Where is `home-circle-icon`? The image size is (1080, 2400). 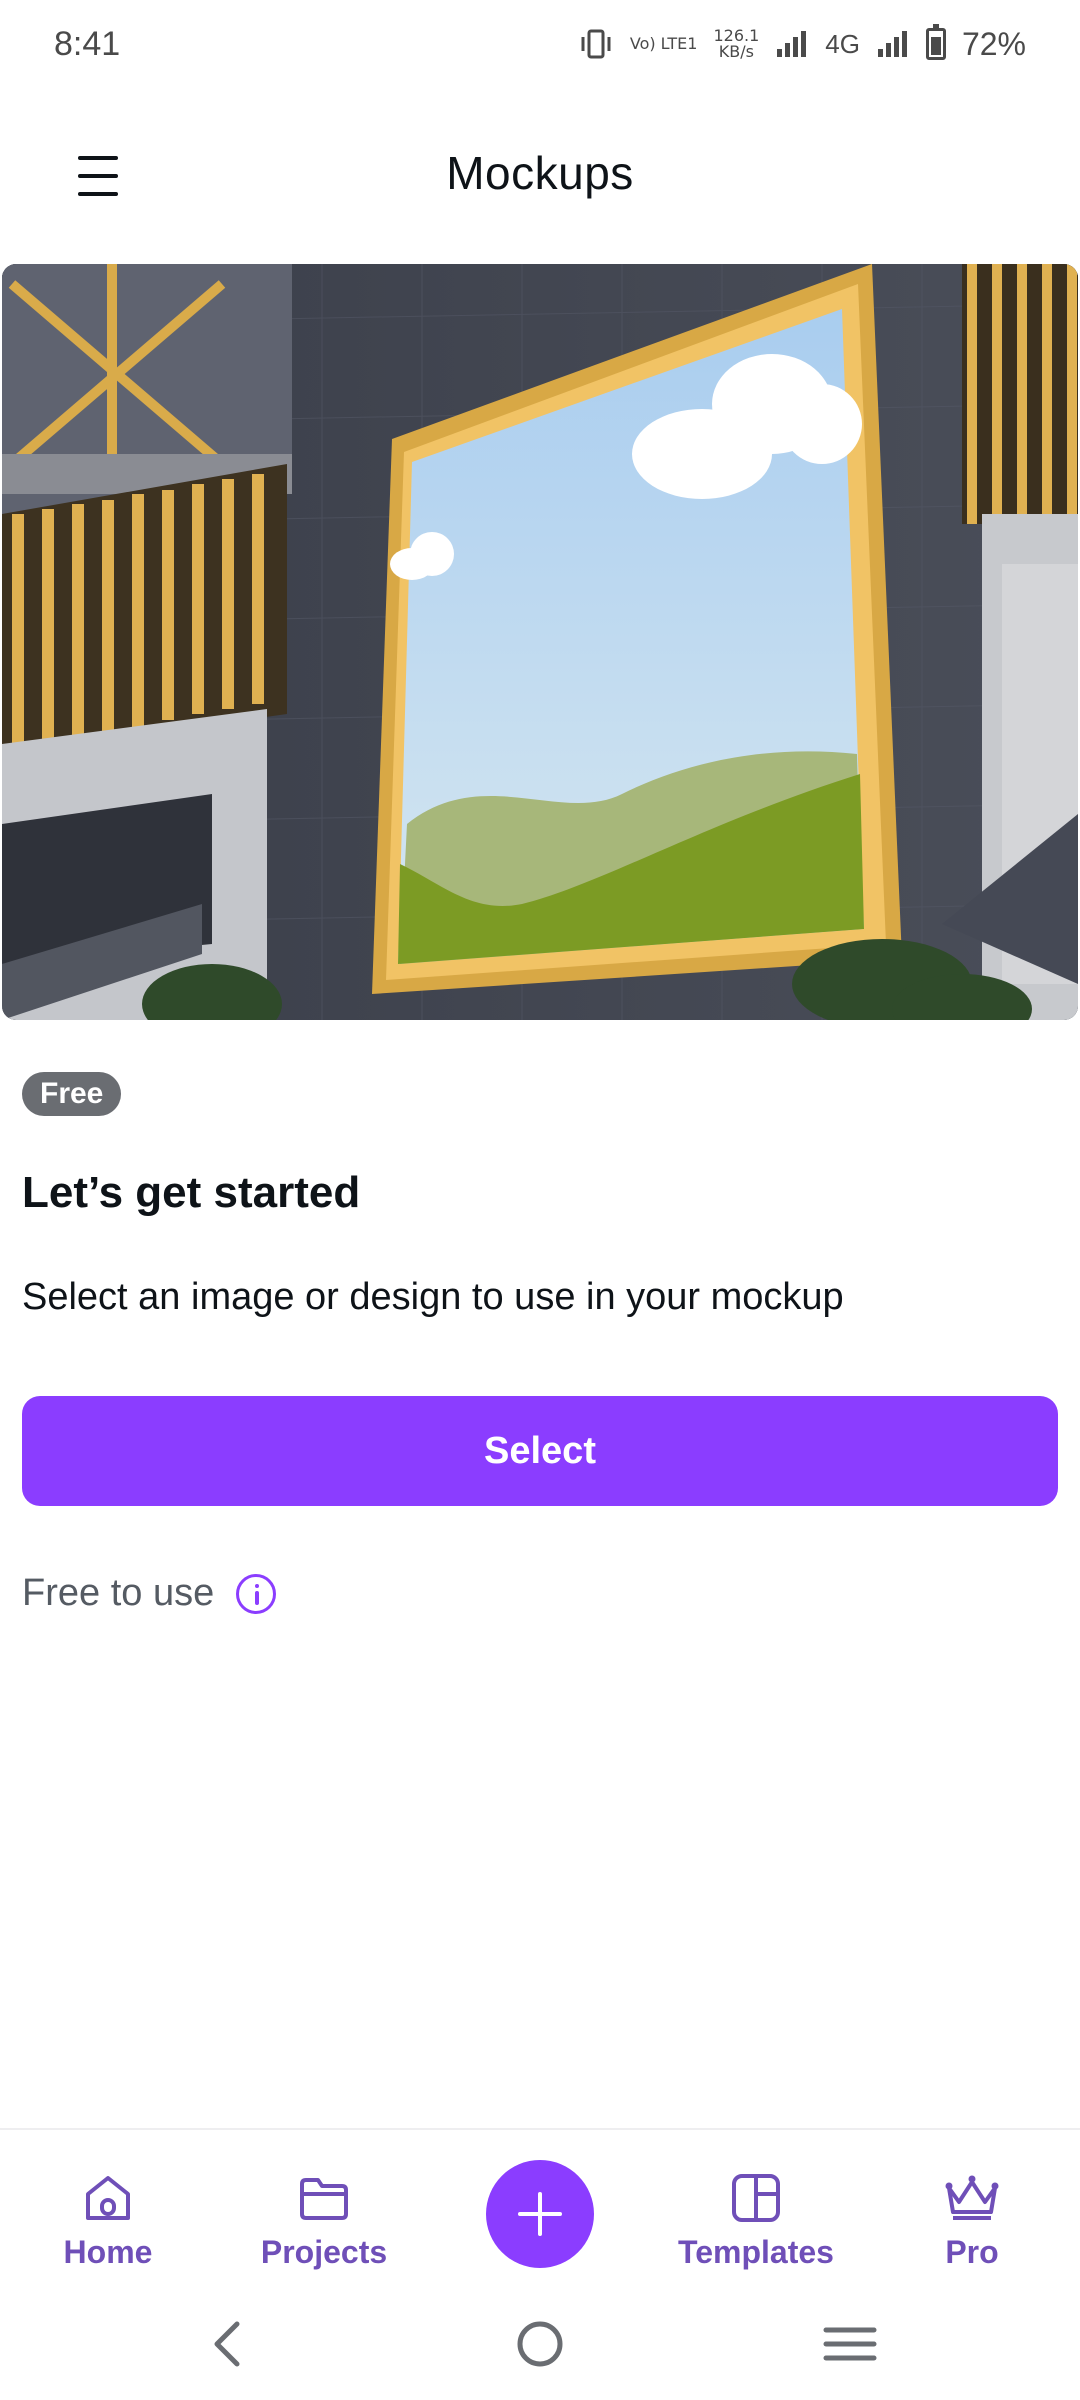 home-circle-icon is located at coordinates (540, 2344).